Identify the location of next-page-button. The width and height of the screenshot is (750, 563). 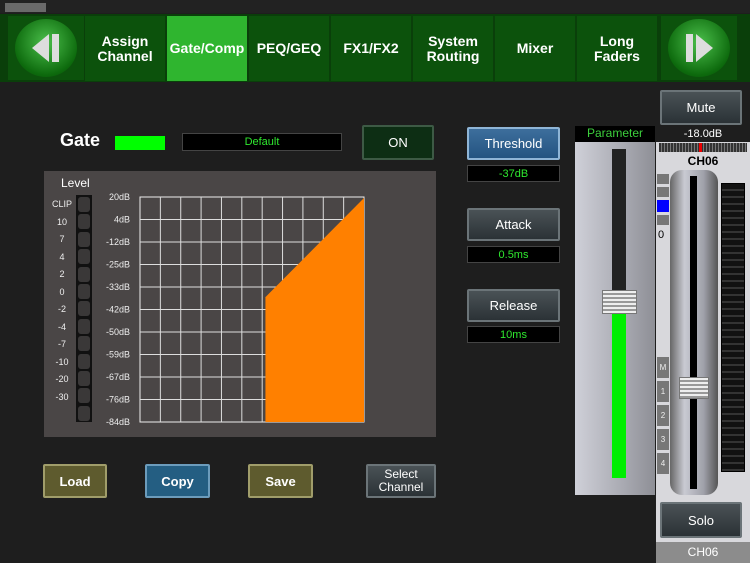
(699, 48).